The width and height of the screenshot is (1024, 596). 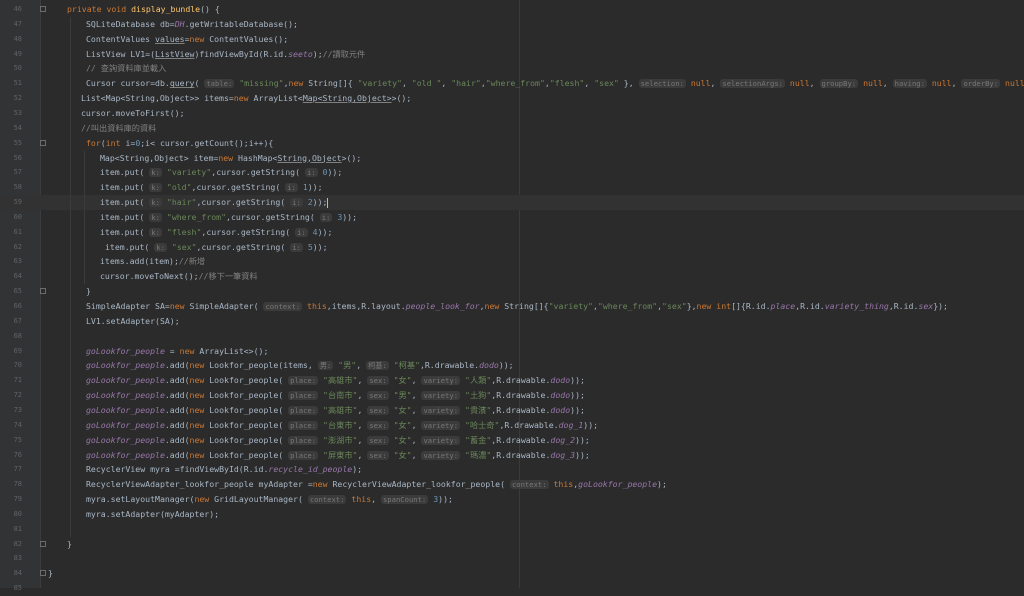 I want to click on line-number: 57, so click(x=11, y=172).